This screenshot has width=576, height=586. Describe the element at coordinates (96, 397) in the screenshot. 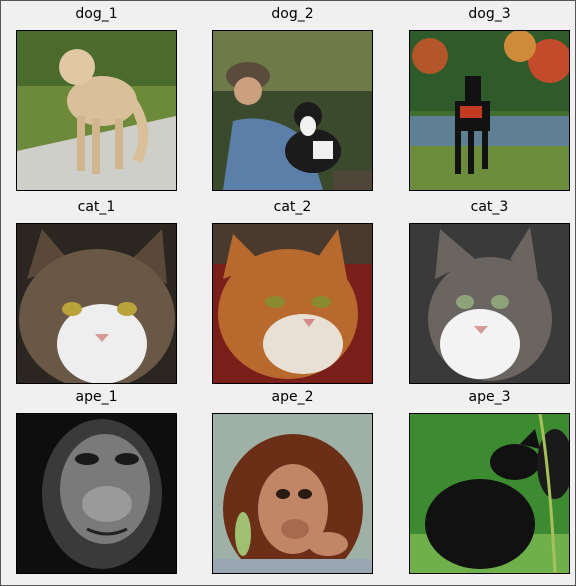

I see `image-title: ape_1` at that location.